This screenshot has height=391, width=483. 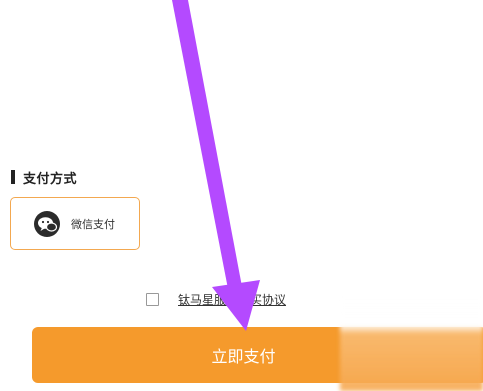 What do you see at coordinates (13, 177) in the screenshot?
I see `section-marker` at bounding box center [13, 177].